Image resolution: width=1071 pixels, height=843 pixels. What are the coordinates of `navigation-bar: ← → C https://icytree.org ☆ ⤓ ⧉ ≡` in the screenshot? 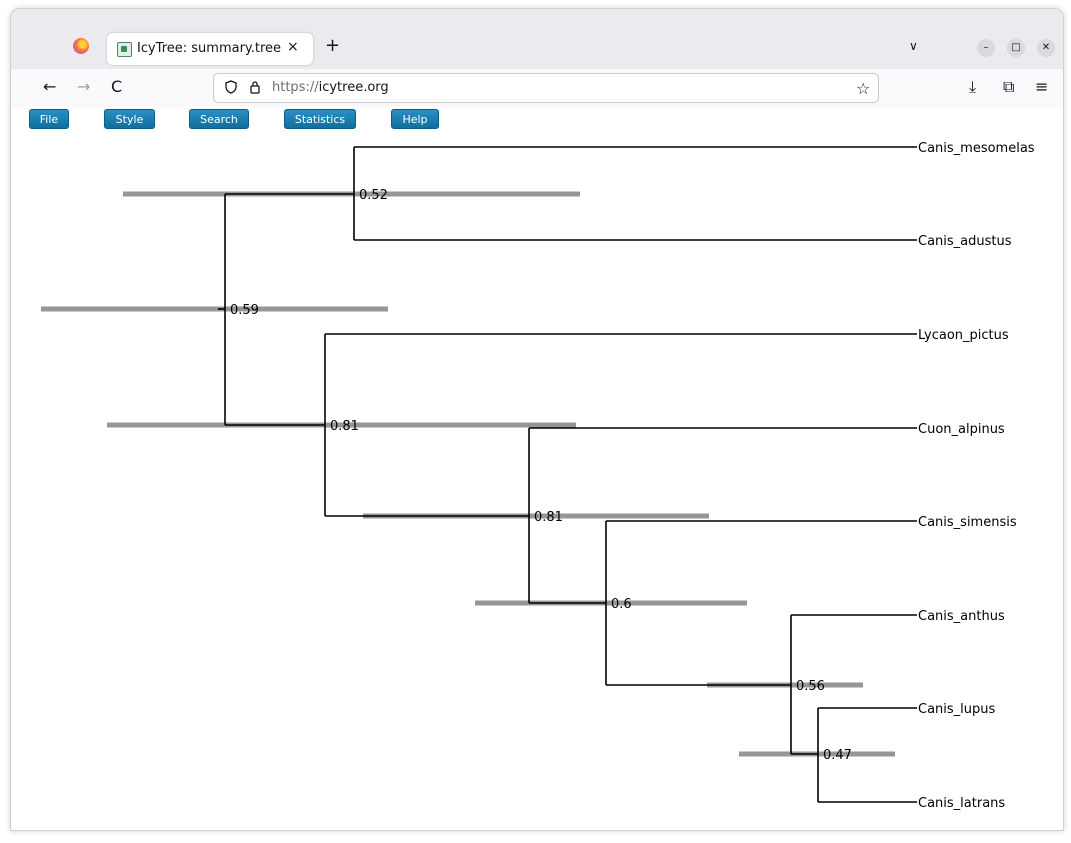 It's located at (537, 88).